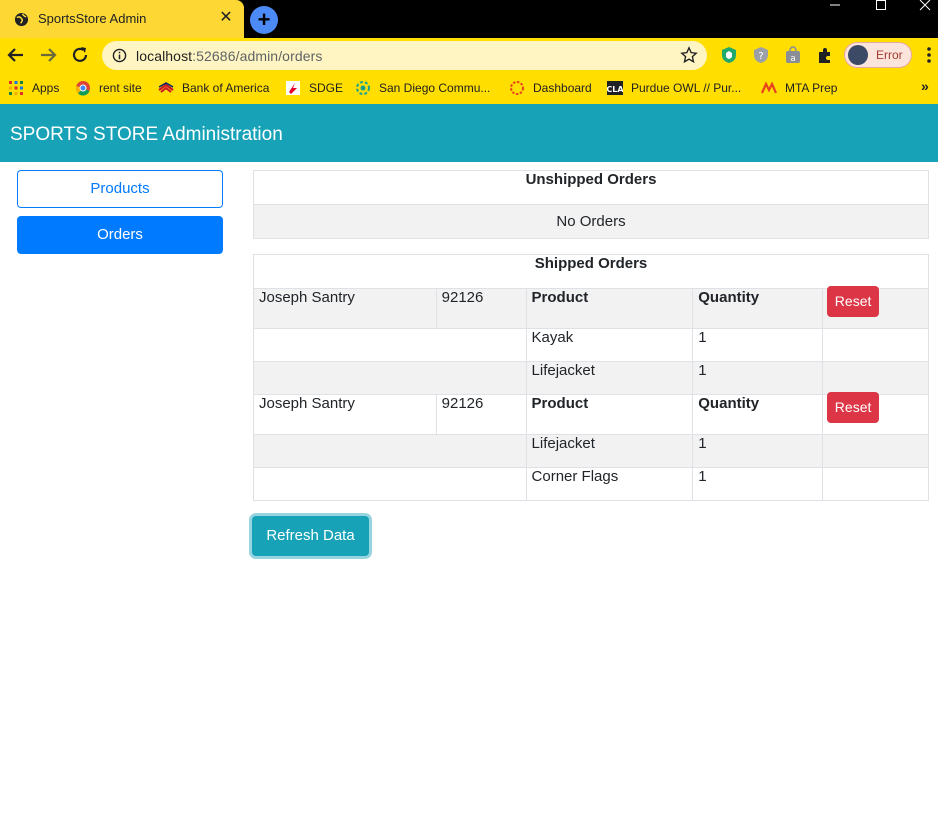 Image resolution: width=938 pixels, height=834 pixels. I want to click on browser-menu-icon, so click(929, 55).